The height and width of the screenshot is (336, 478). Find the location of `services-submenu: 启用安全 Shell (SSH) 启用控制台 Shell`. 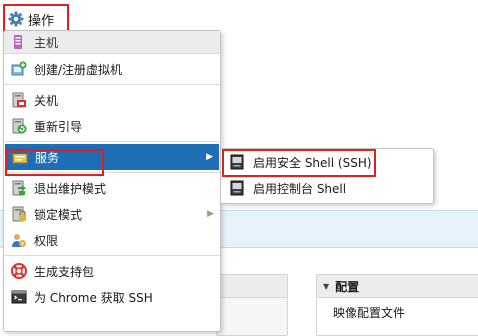

services-submenu: 启用安全 Shell (SSH) 启用控制台 Shell is located at coordinates (327, 176).